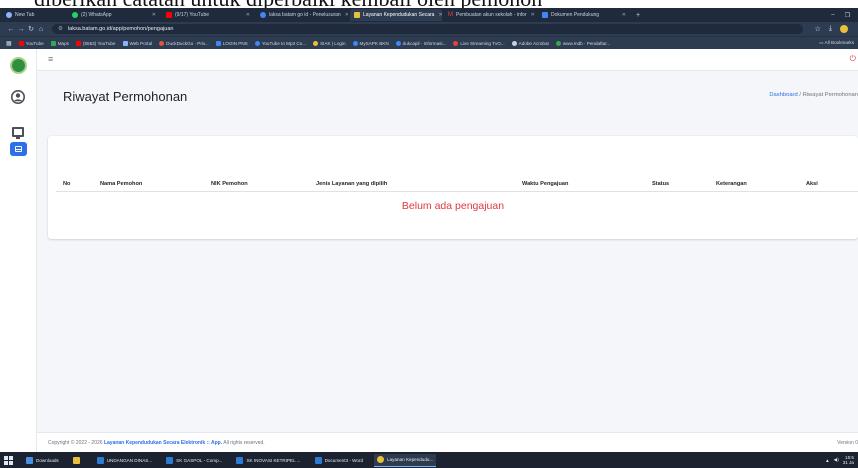  What do you see at coordinates (53, 43) in the screenshot?
I see `maps-icon` at bounding box center [53, 43].